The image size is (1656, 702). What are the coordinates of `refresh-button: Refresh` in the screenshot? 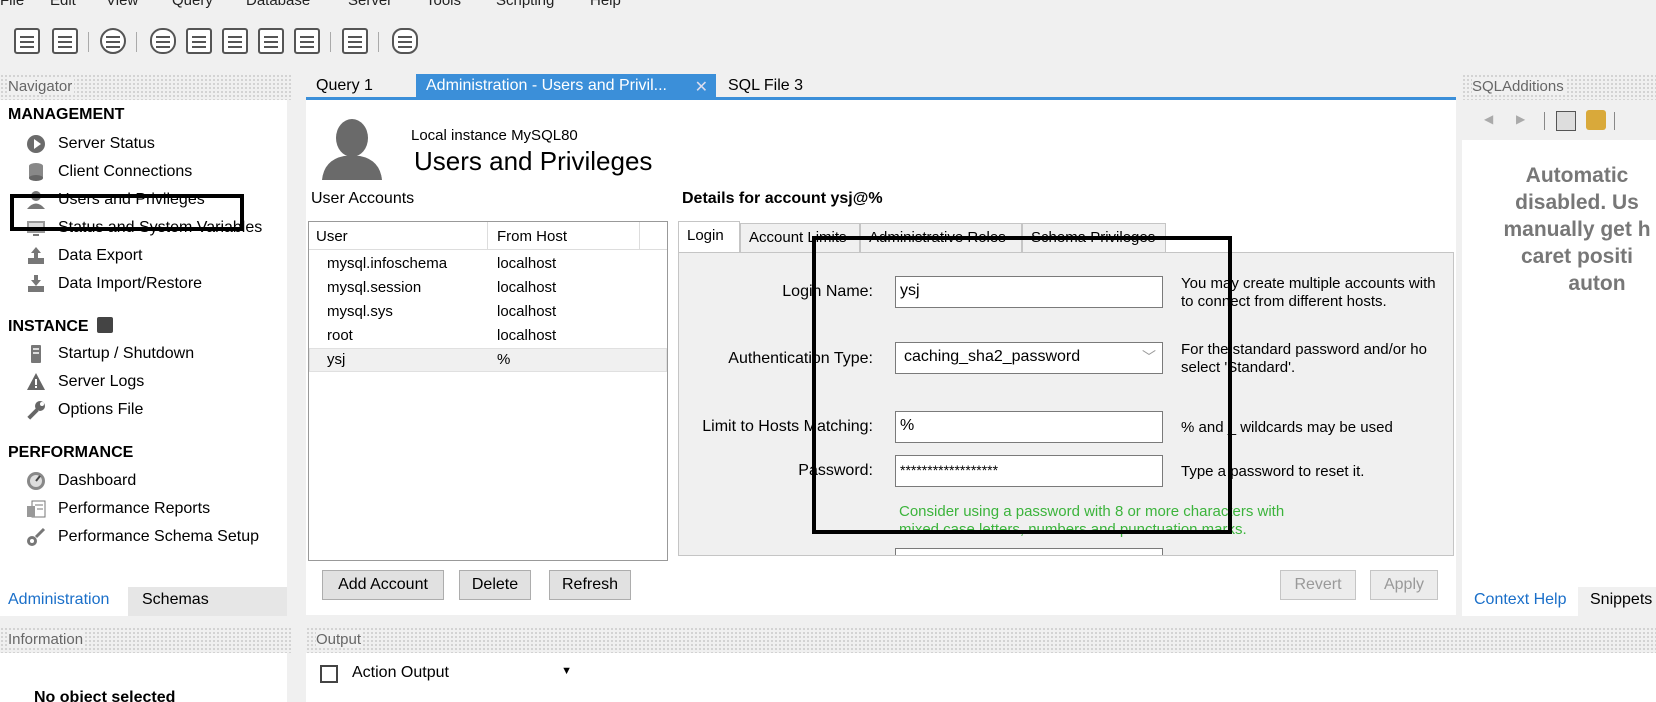 It's located at (590, 585).